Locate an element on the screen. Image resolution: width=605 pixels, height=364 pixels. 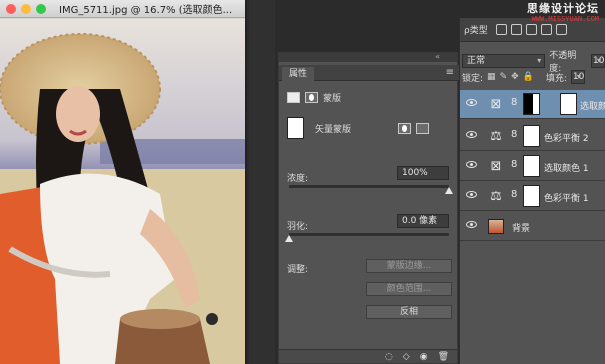
lock-pixels-icon: ✎ is located at coordinates (504, 77).